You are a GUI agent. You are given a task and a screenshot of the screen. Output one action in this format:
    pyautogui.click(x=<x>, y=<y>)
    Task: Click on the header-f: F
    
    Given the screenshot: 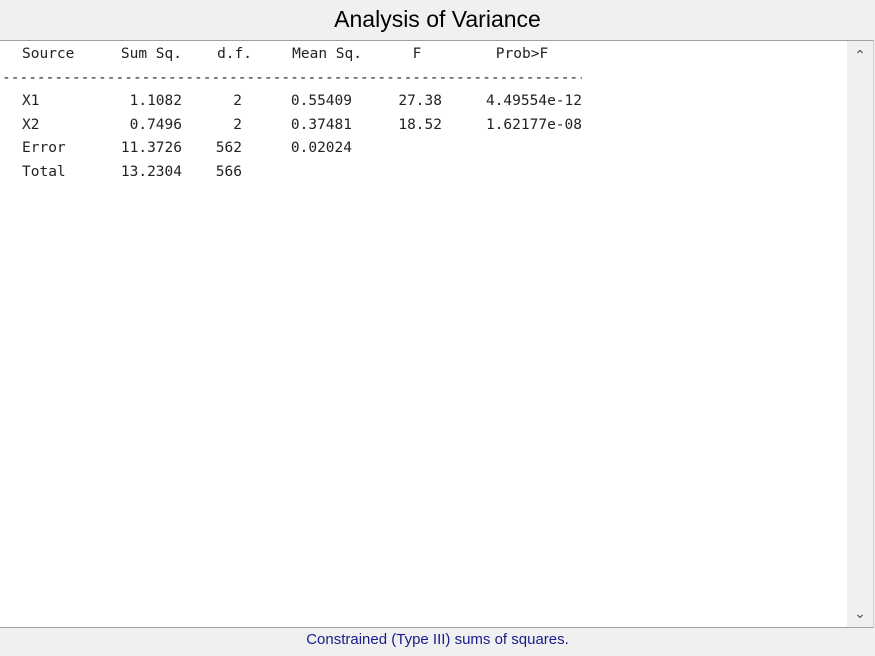 What is the action you would take?
    pyautogui.click(x=417, y=54)
    